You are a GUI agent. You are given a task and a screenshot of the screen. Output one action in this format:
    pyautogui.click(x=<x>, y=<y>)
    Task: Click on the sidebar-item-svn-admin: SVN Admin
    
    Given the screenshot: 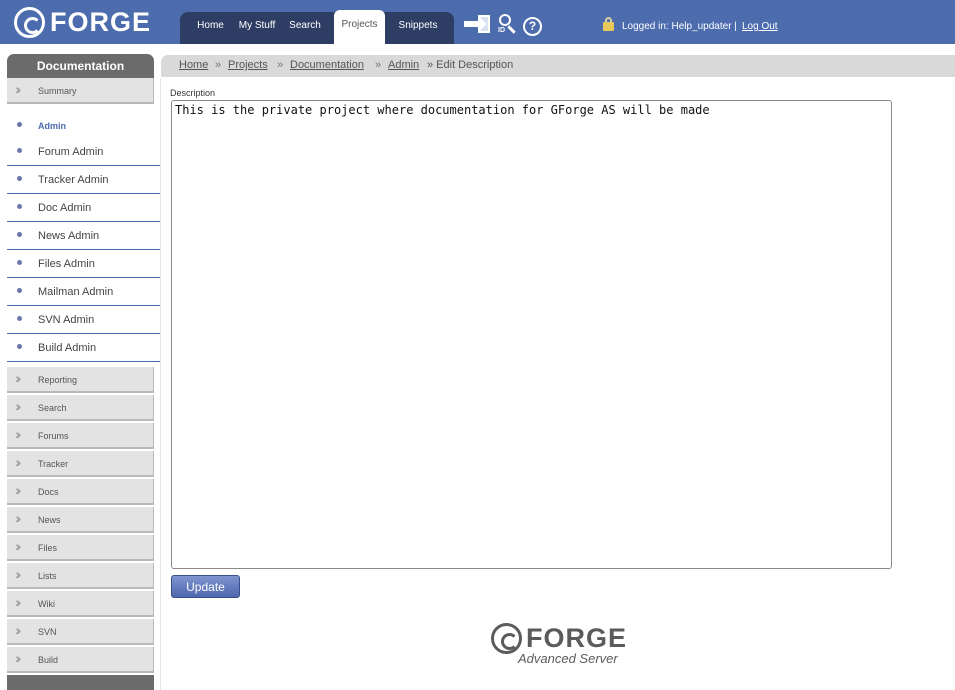 What is the action you would take?
    pyautogui.click(x=83, y=320)
    